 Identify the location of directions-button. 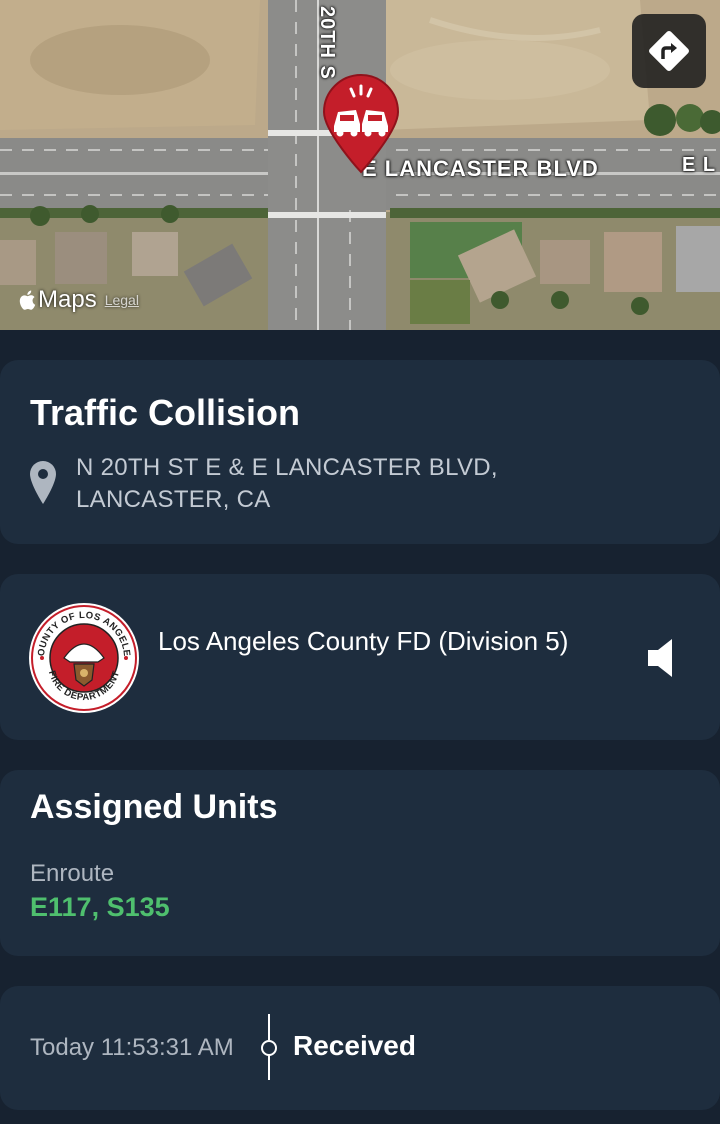
(669, 51).